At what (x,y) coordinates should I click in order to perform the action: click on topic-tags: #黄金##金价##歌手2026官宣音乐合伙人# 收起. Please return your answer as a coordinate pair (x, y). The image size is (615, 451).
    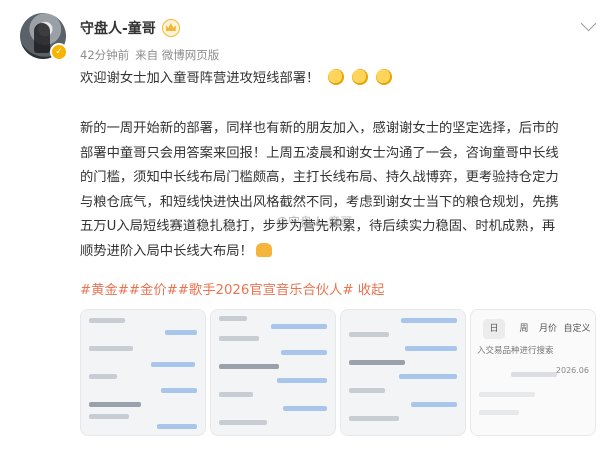
    Looking at the image, I should click on (232, 288).